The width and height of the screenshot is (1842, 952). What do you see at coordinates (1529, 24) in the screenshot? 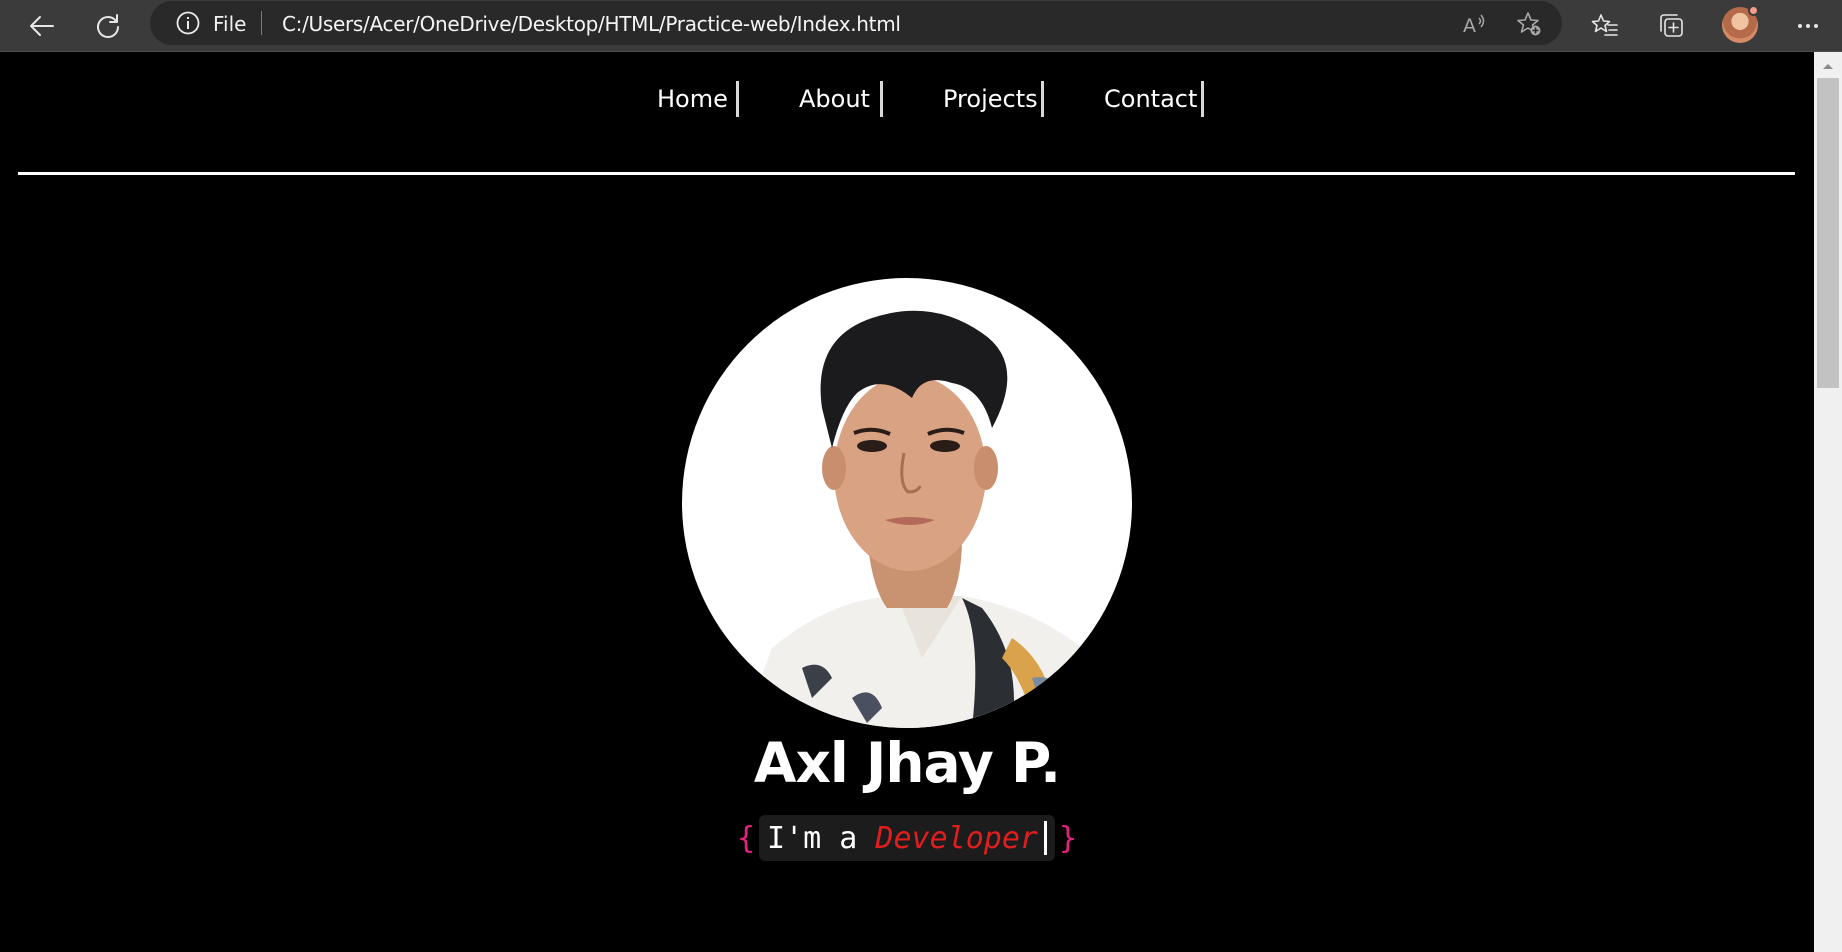
I see `add-favorite-icon` at bounding box center [1529, 24].